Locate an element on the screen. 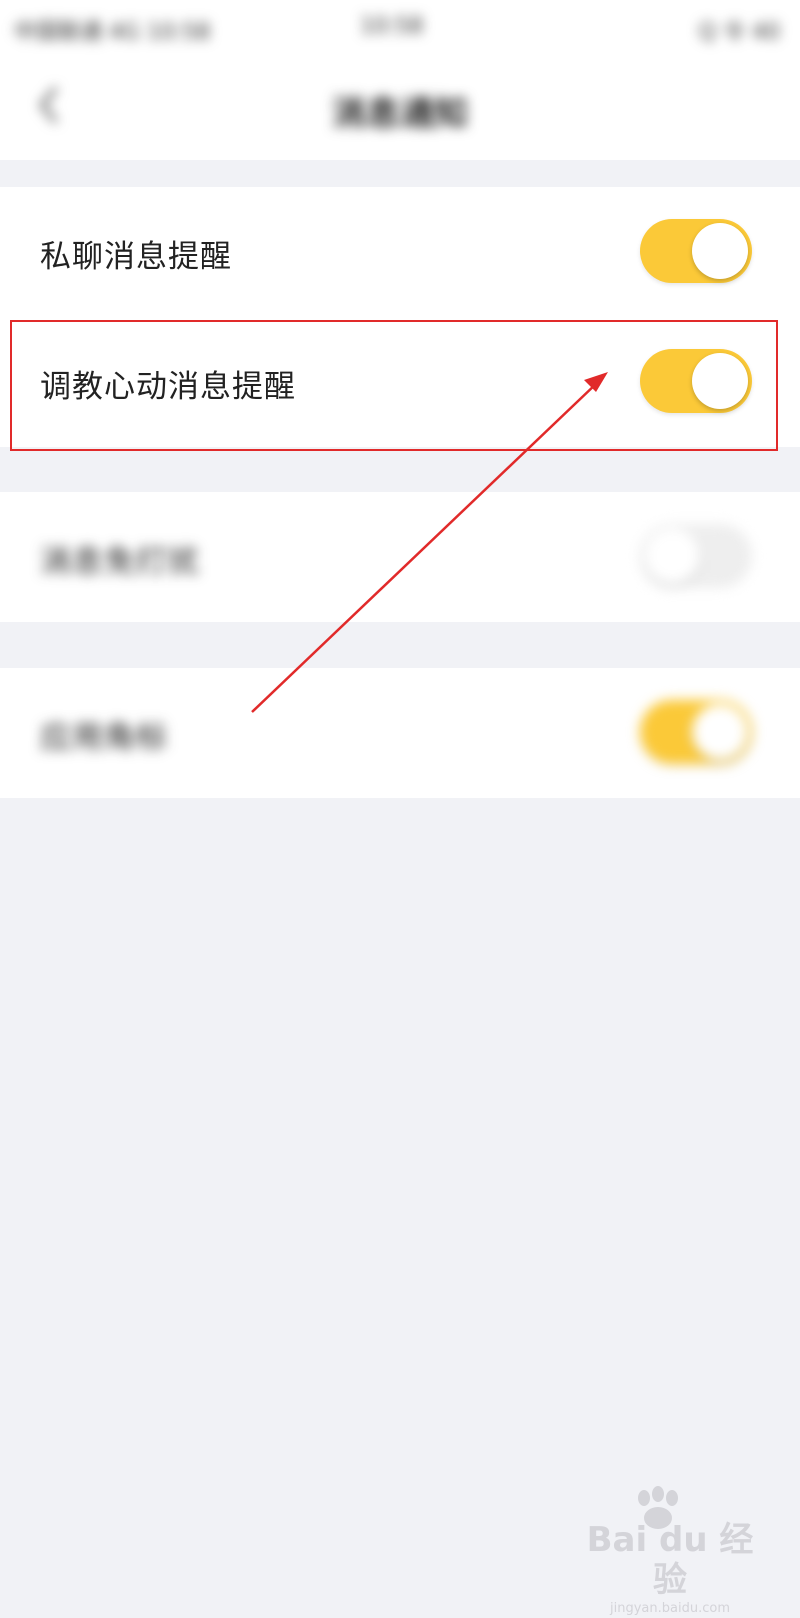 This screenshot has height=1618, width=800. private-chat-toggle is located at coordinates (696, 251).